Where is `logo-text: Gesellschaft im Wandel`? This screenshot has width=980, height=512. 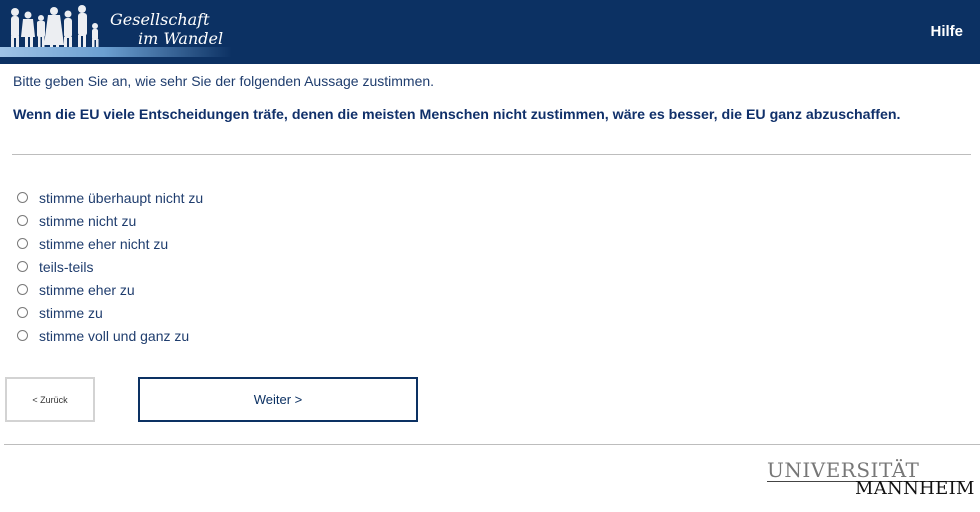 logo-text: Gesellschaft im Wandel is located at coordinates (166, 29).